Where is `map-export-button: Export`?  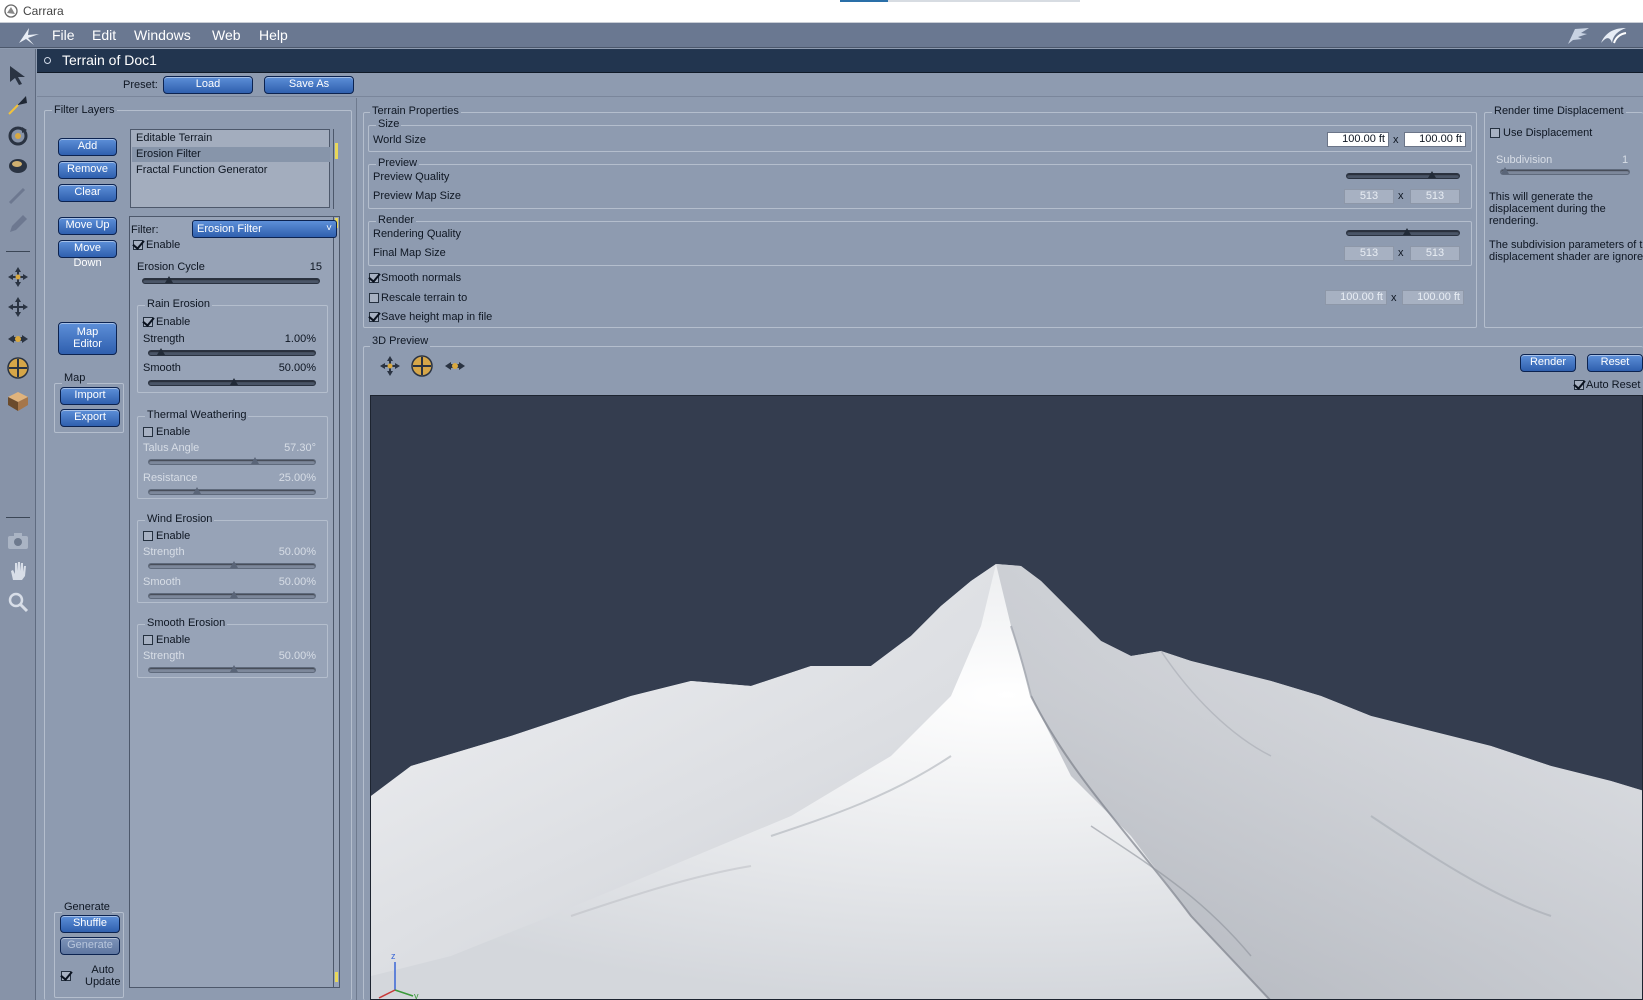 map-export-button: Export is located at coordinates (90, 418).